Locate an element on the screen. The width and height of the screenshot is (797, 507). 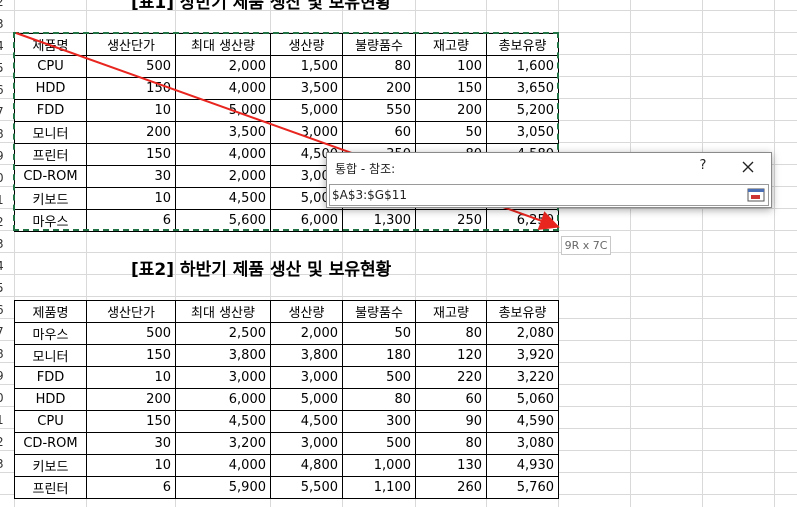
row-number: 9 is located at coordinates (4, 376).